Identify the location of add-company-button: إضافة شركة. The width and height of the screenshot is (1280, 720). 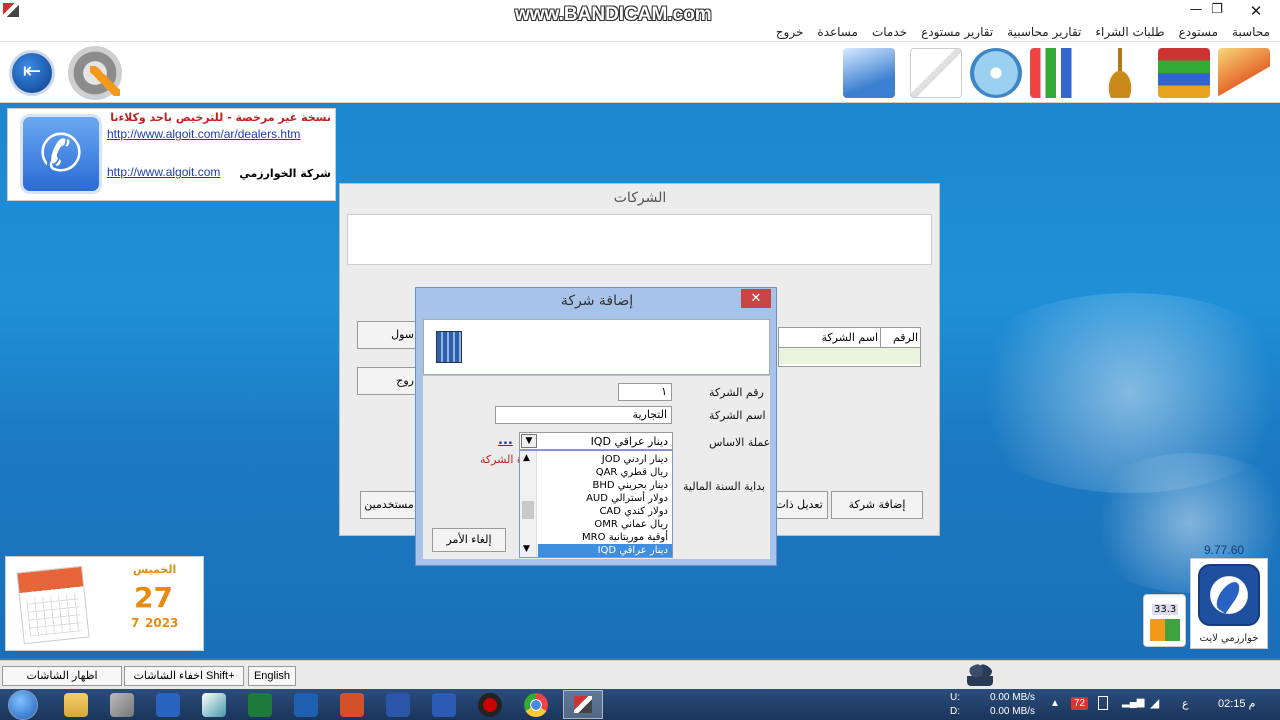
(877, 505).